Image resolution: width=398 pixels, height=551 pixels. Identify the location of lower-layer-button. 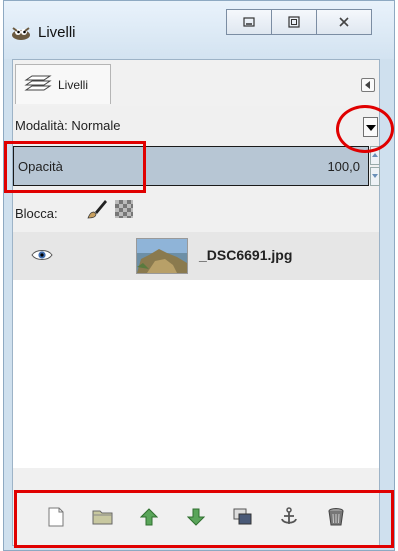
(196, 517).